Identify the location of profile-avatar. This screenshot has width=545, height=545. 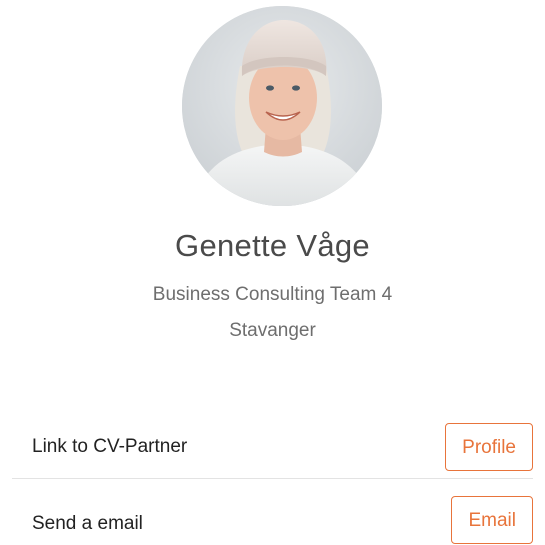
(282, 106).